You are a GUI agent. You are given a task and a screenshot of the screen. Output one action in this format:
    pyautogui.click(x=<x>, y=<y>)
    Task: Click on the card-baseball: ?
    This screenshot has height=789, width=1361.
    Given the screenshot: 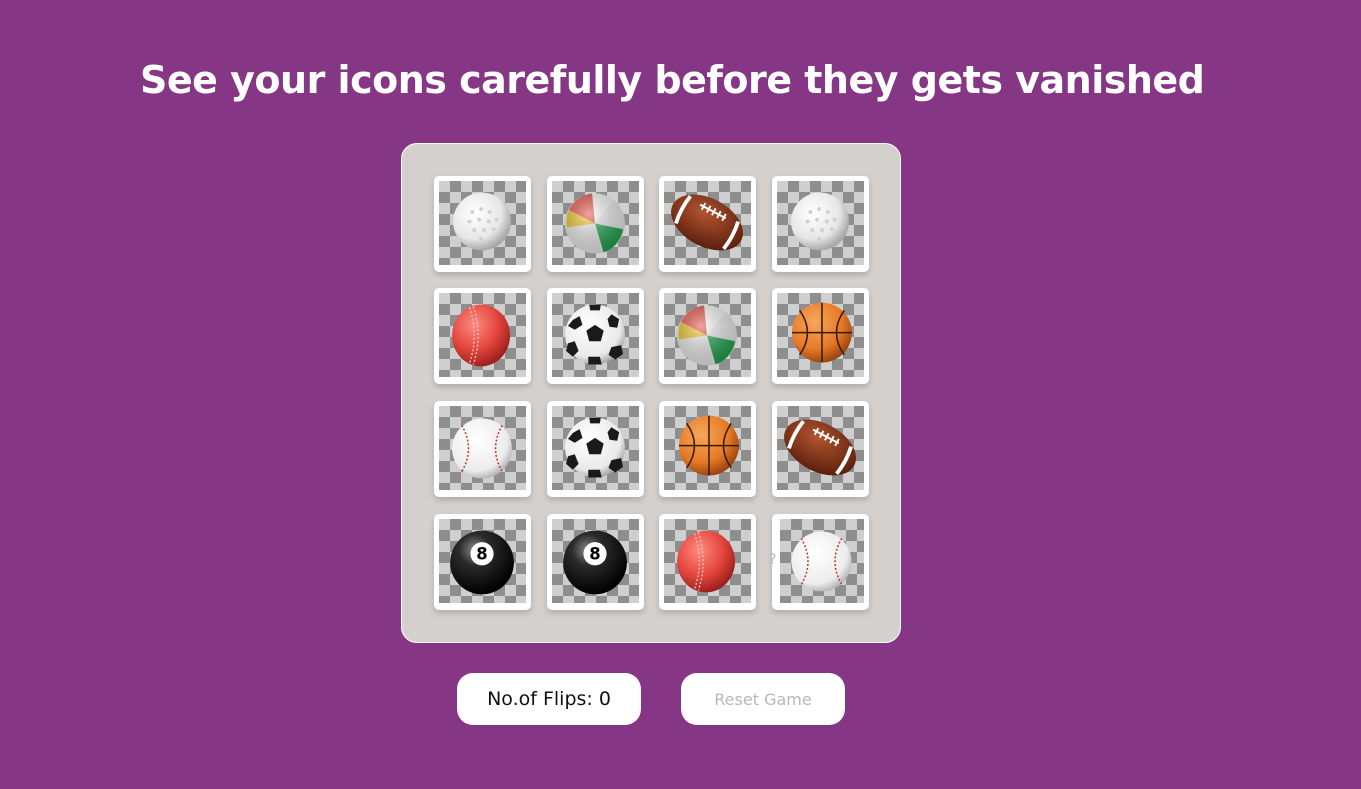 What is the action you would take?
    pyautogui.click(x=819, y=562)
    